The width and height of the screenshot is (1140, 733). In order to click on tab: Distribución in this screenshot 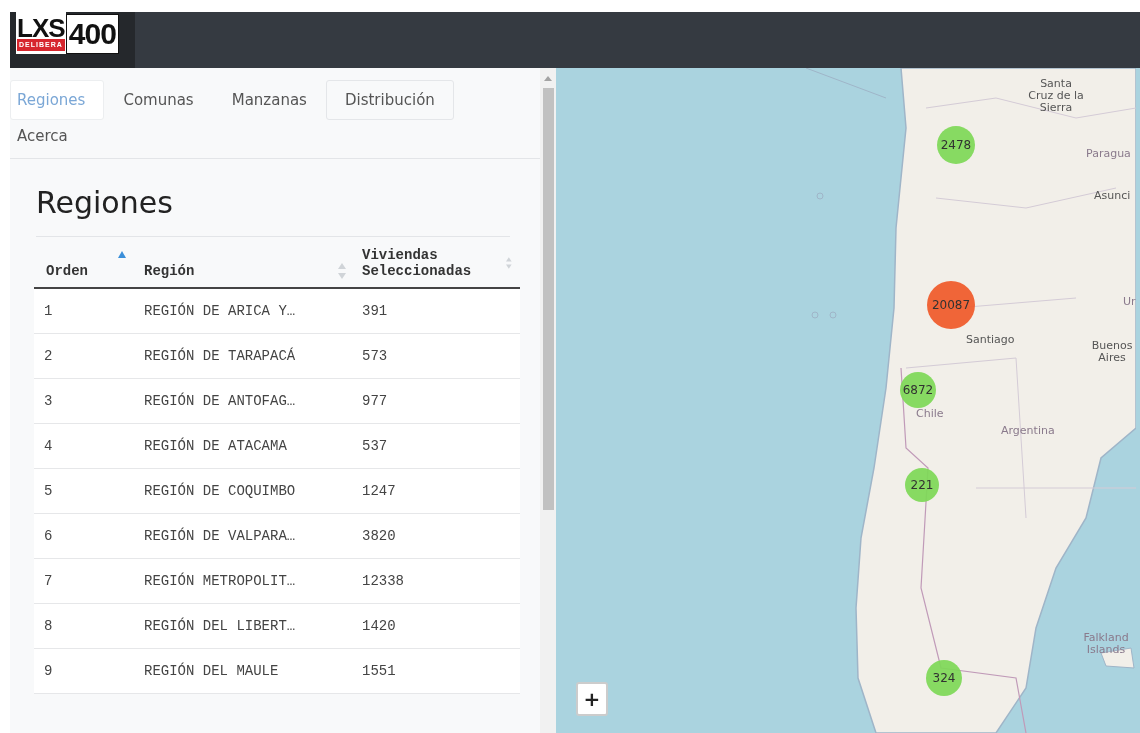, I will do `click(389, 100)`.